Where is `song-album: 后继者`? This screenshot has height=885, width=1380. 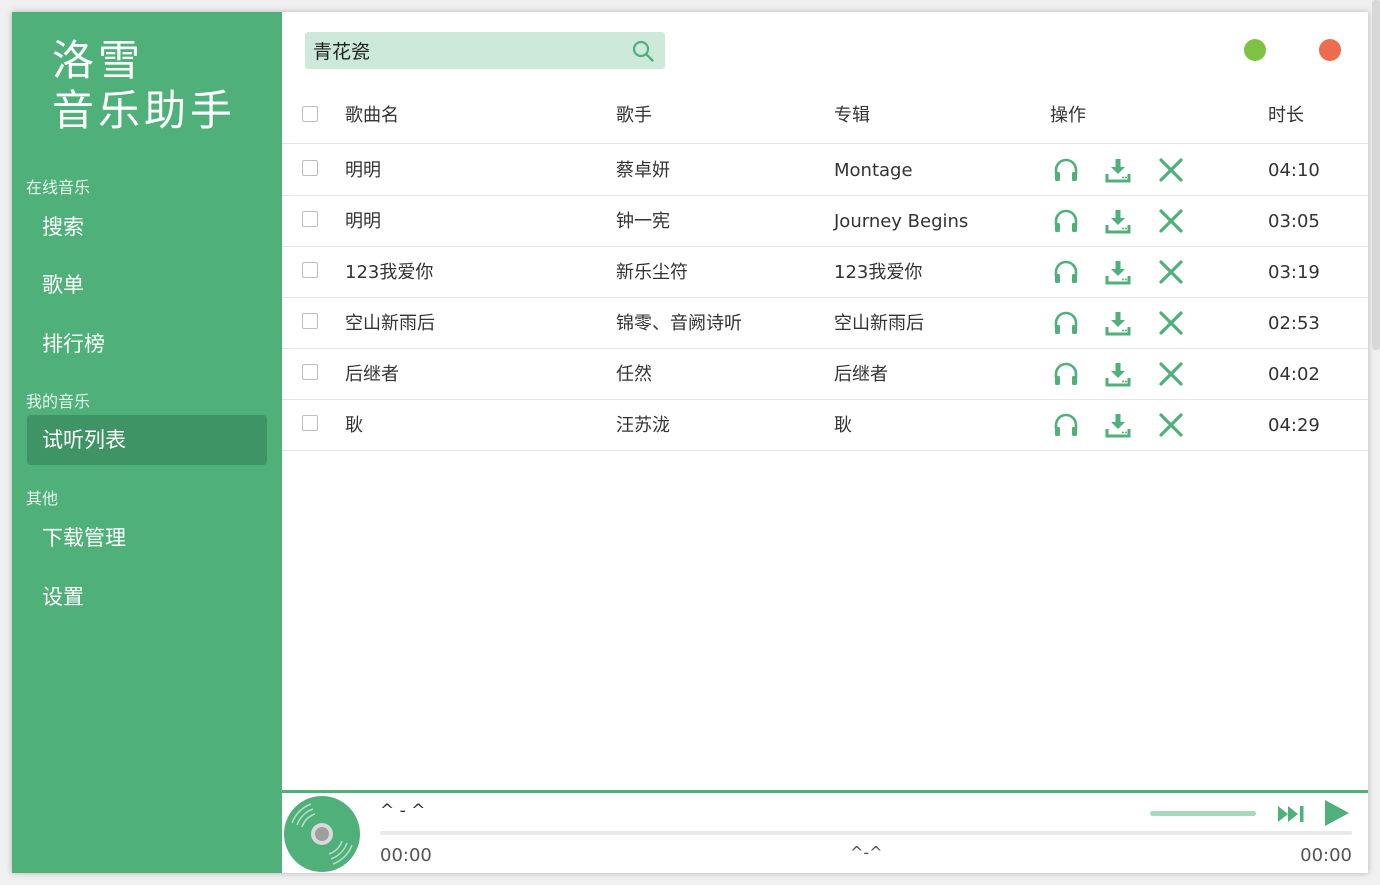 song-album: 后继者 is located at coordinates (861, 374).